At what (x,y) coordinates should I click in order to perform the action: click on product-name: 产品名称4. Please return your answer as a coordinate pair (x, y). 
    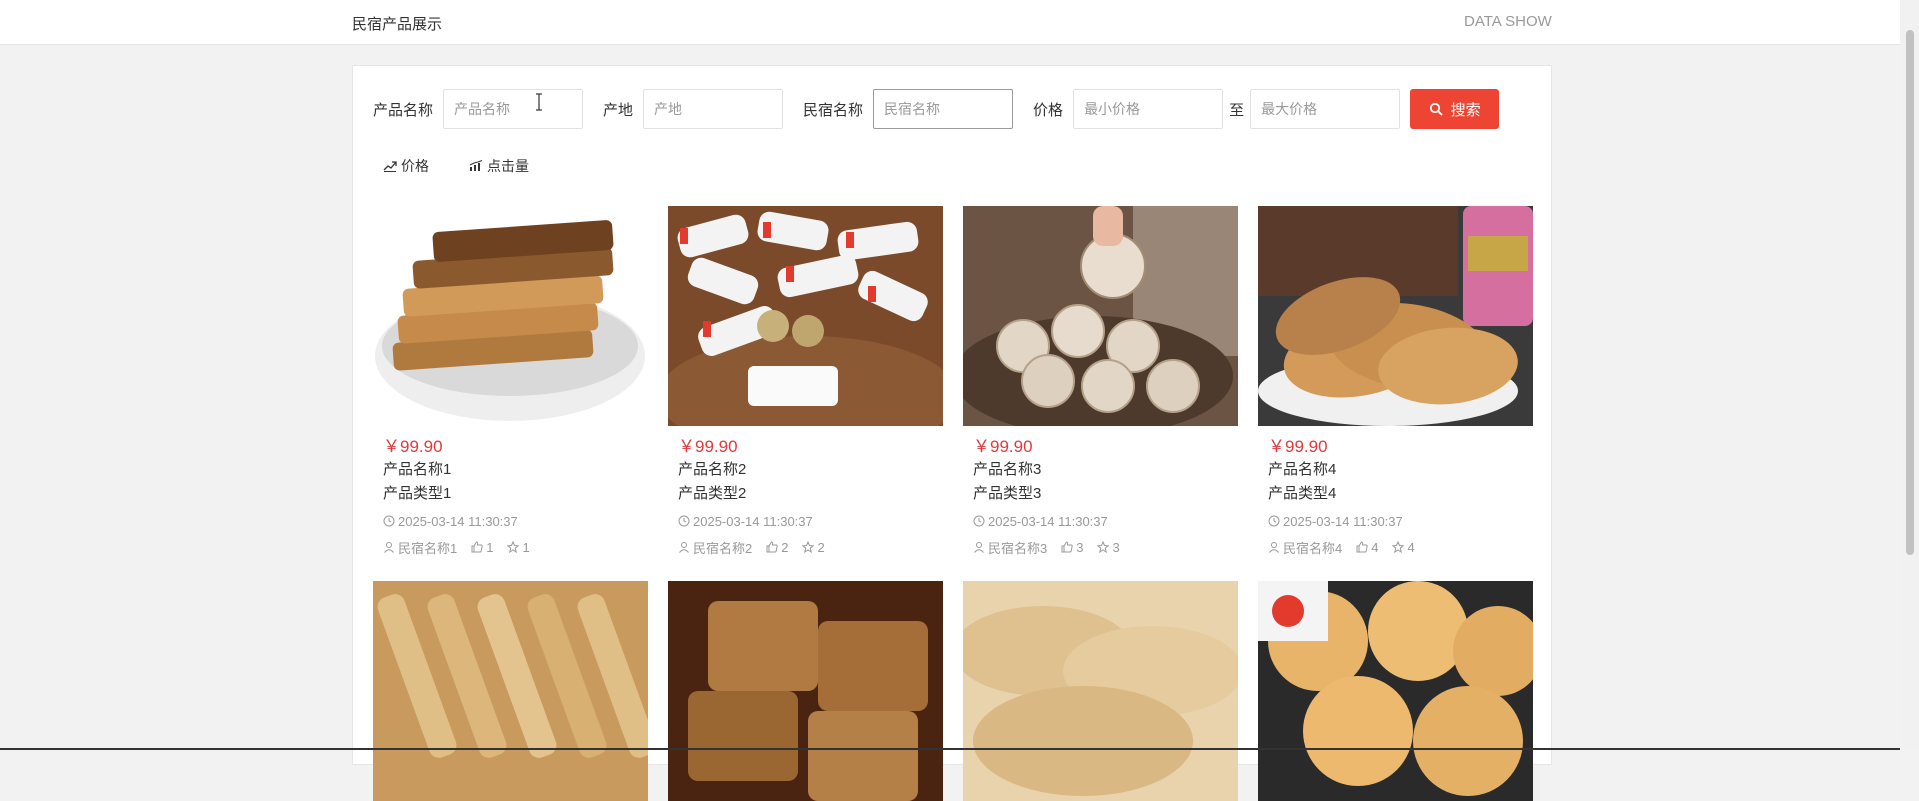
    Looking at the image, I should click on (1400, 470).